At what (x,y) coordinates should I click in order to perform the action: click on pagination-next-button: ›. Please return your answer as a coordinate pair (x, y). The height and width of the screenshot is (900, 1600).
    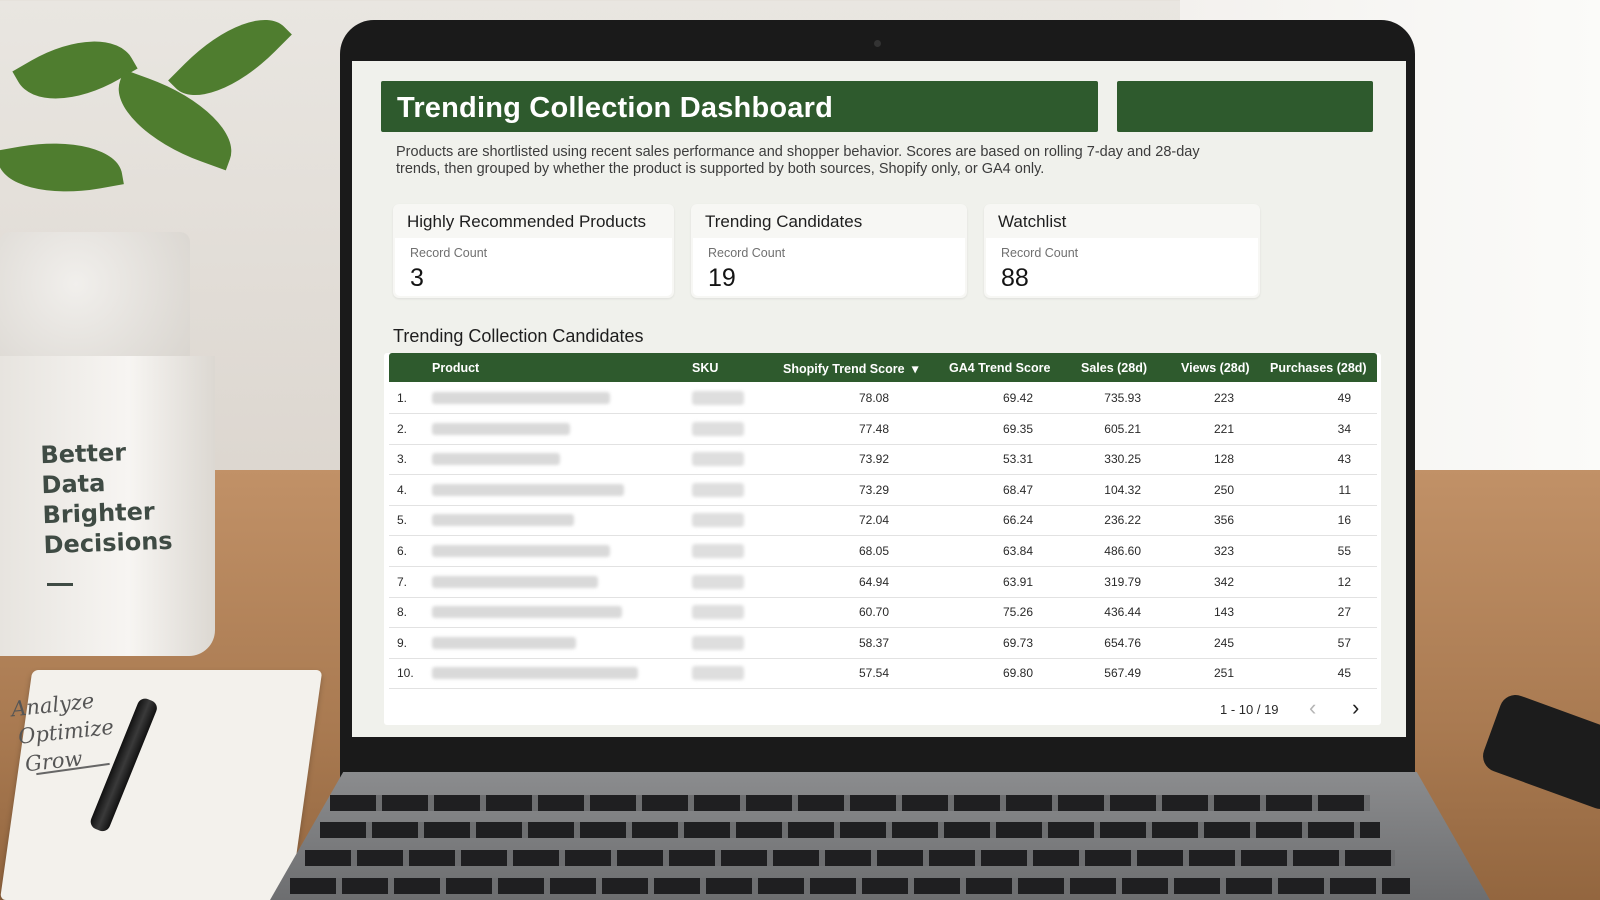
    Looking at the image, I should click on (1355, 708).